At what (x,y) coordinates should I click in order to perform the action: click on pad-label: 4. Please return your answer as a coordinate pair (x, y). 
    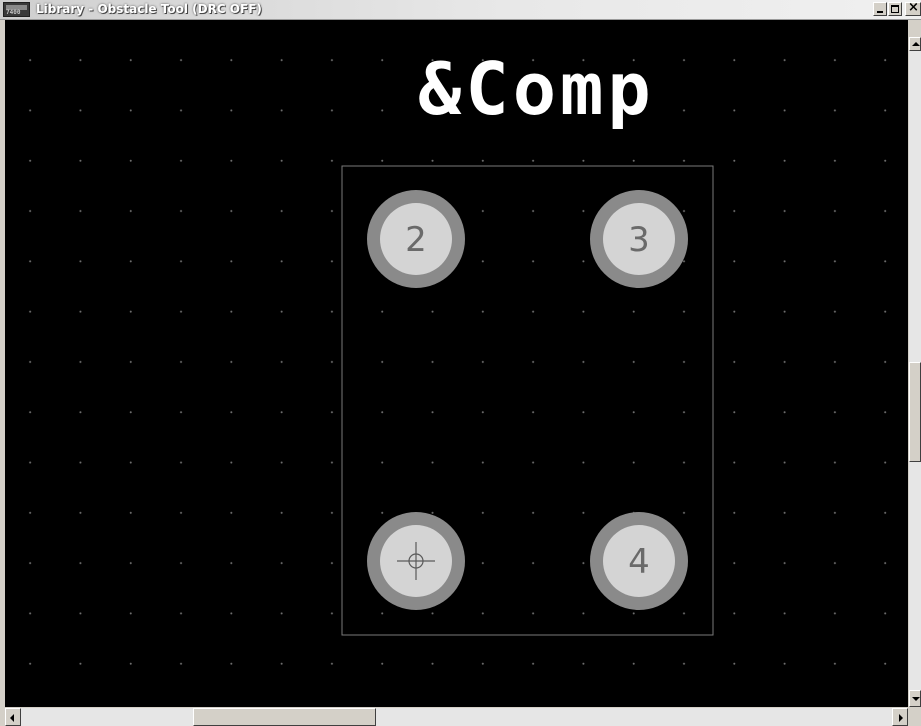
    Looking at the image, I should click on (639, 562).